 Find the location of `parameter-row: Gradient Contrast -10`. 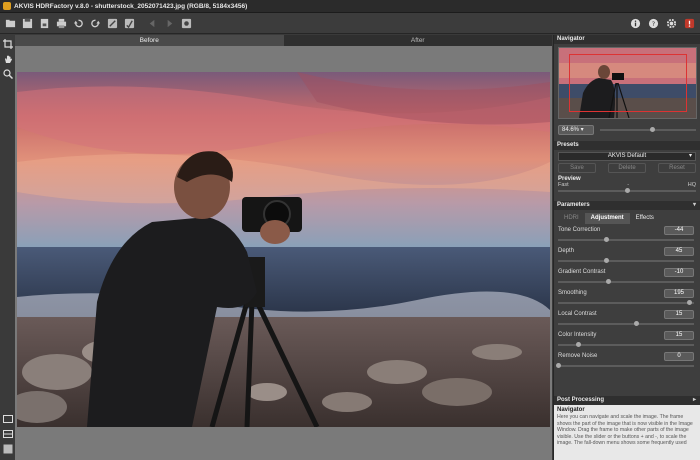

parameter-row: Gradient Contrast -10 is located at coordinates (627, 278).